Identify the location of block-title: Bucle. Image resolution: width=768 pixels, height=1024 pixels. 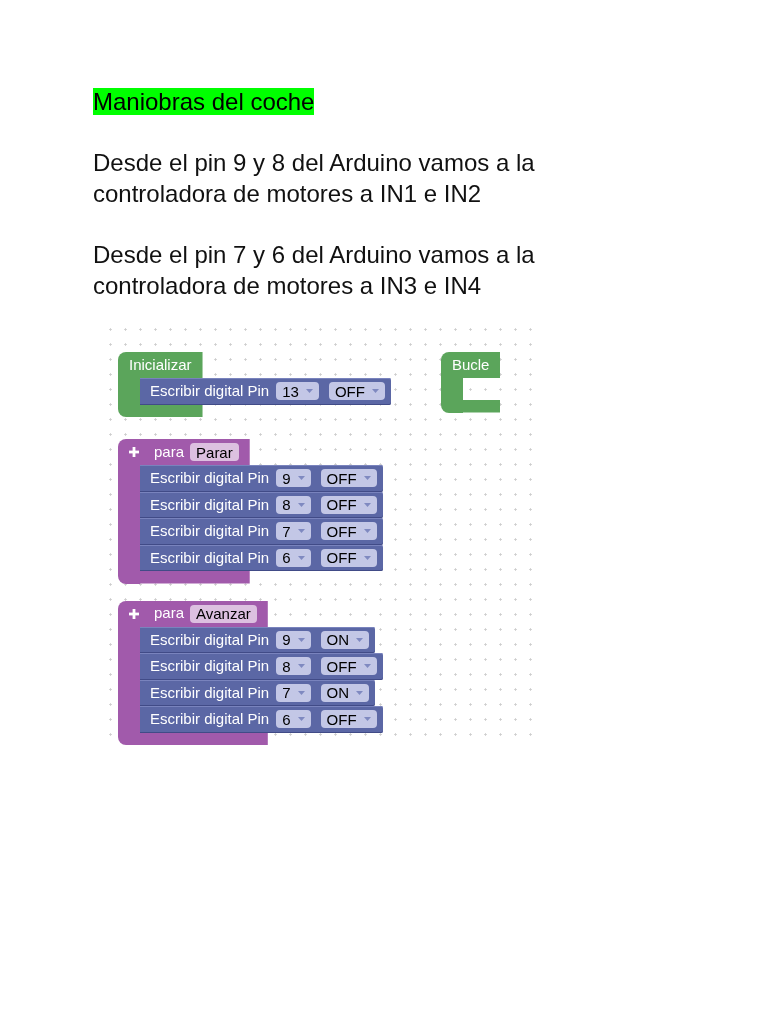
(470, 364).